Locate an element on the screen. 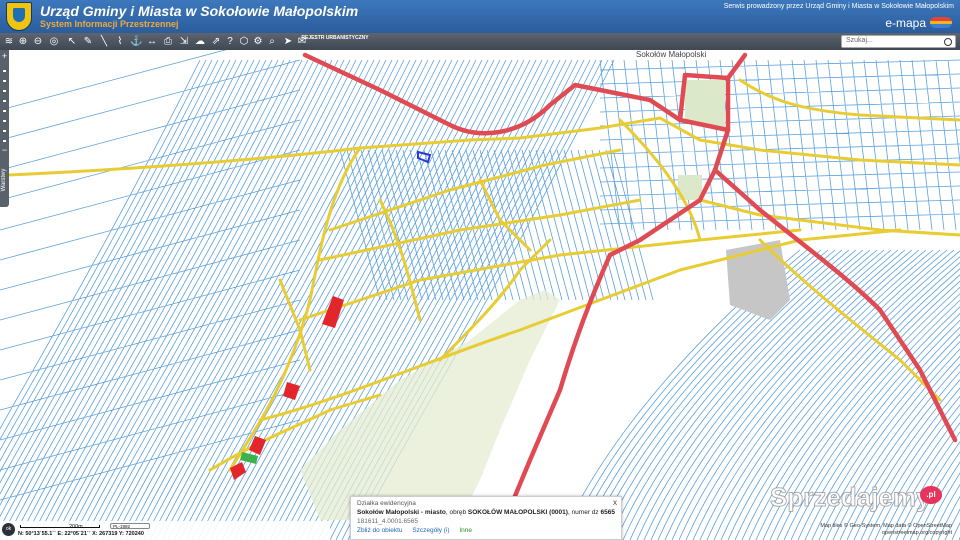  popup-parcel-code: 181611_4.0001.6565 is located at coordinates (387, 521).